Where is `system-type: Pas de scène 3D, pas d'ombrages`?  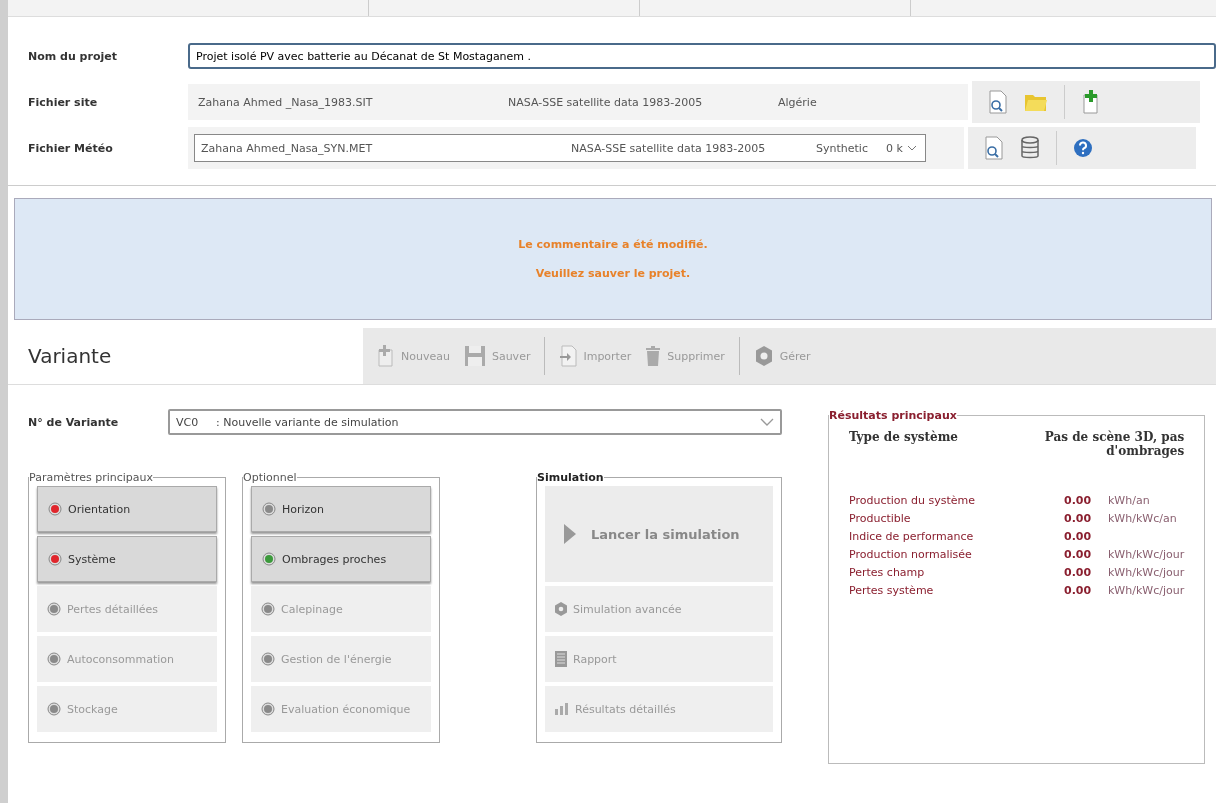 system-type: Pas de scène 3D, pas d'ombrages is located at coordinates (1114, 444).